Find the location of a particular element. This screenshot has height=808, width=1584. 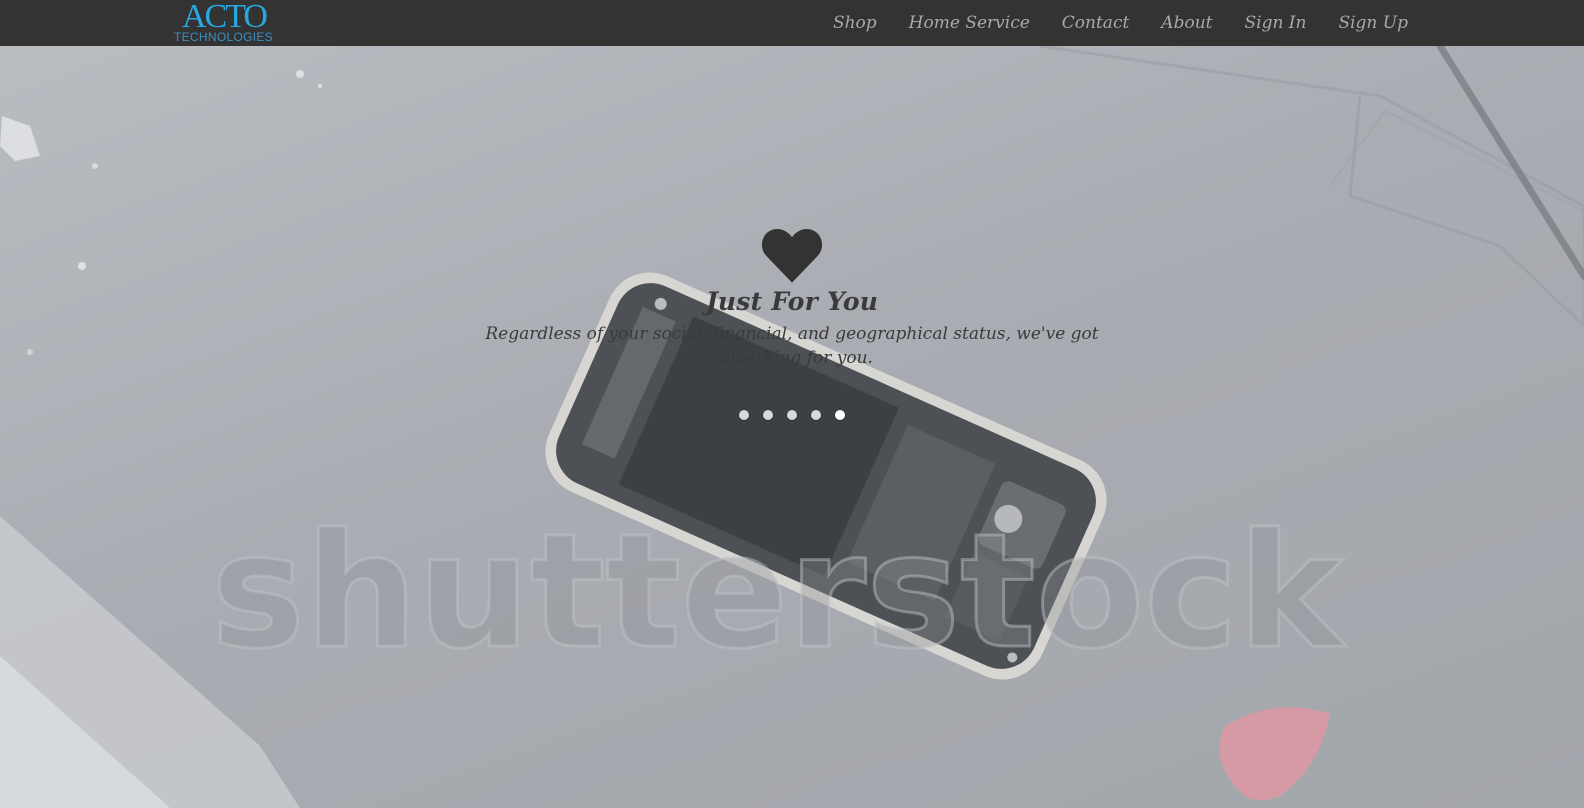

nav-link-sign-up: Sign Up is located at coordinates (1373, 23).